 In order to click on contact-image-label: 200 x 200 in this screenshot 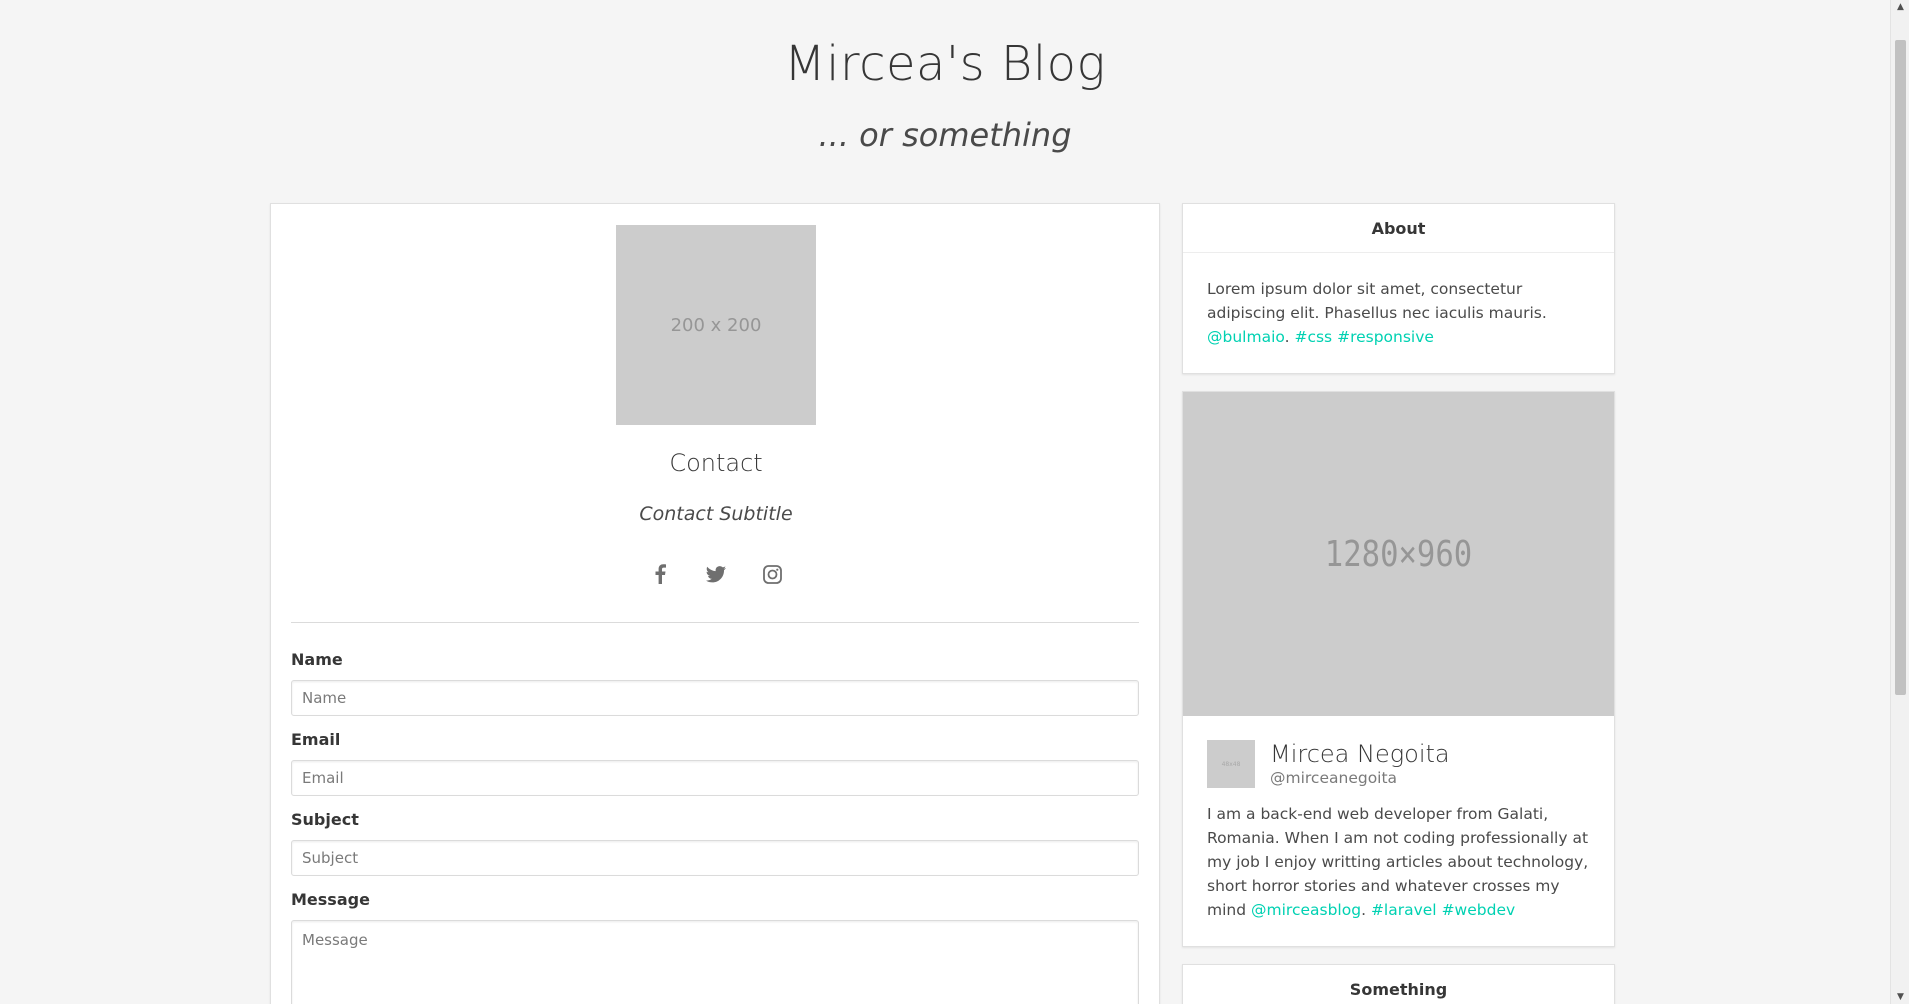, I will do `click(716, 325)`.